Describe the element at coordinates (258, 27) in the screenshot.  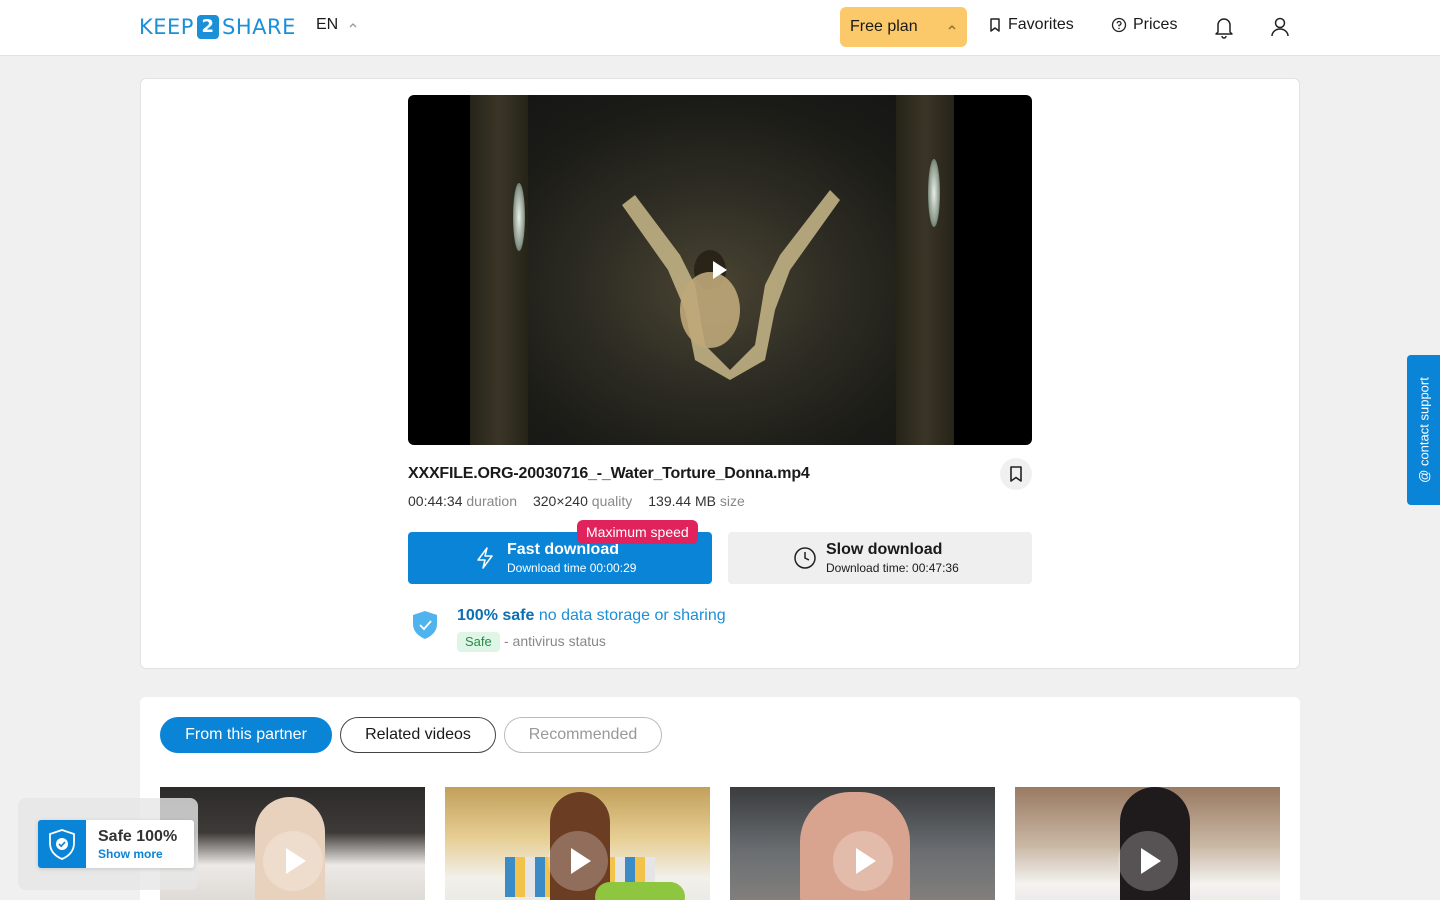
I see `logo-text-right: SHARE` at that location.